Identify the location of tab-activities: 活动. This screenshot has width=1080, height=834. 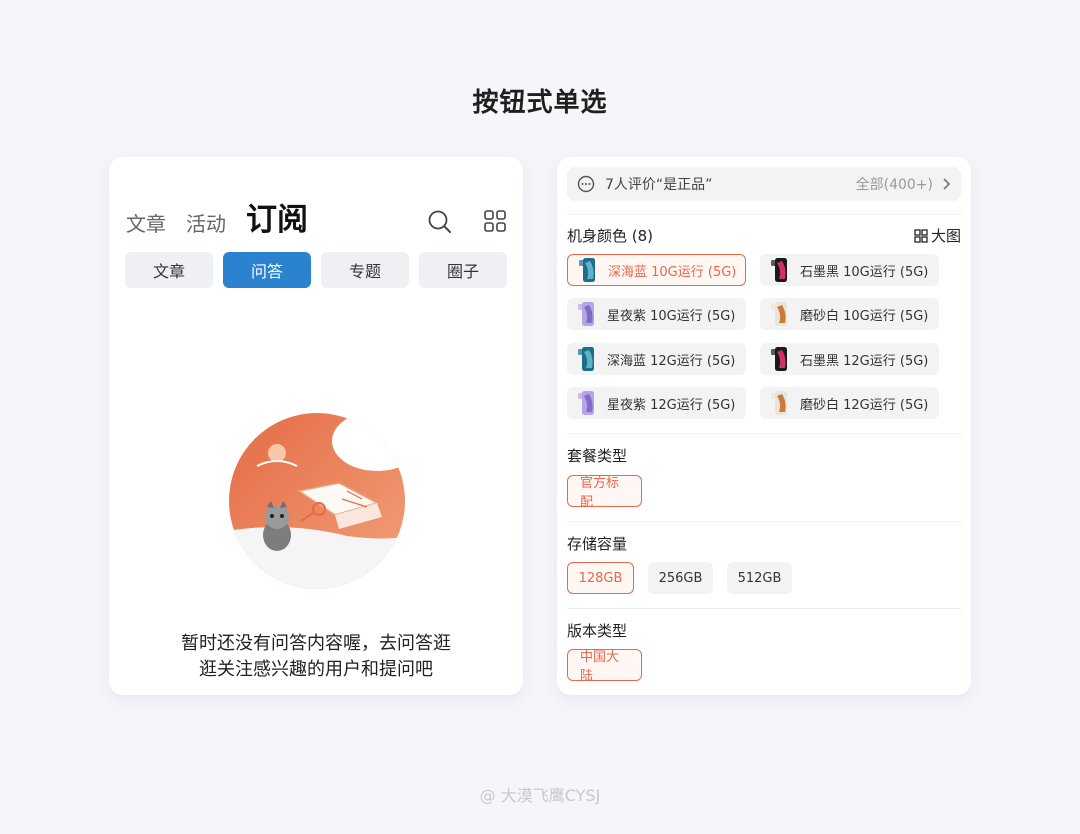
(206, 224).